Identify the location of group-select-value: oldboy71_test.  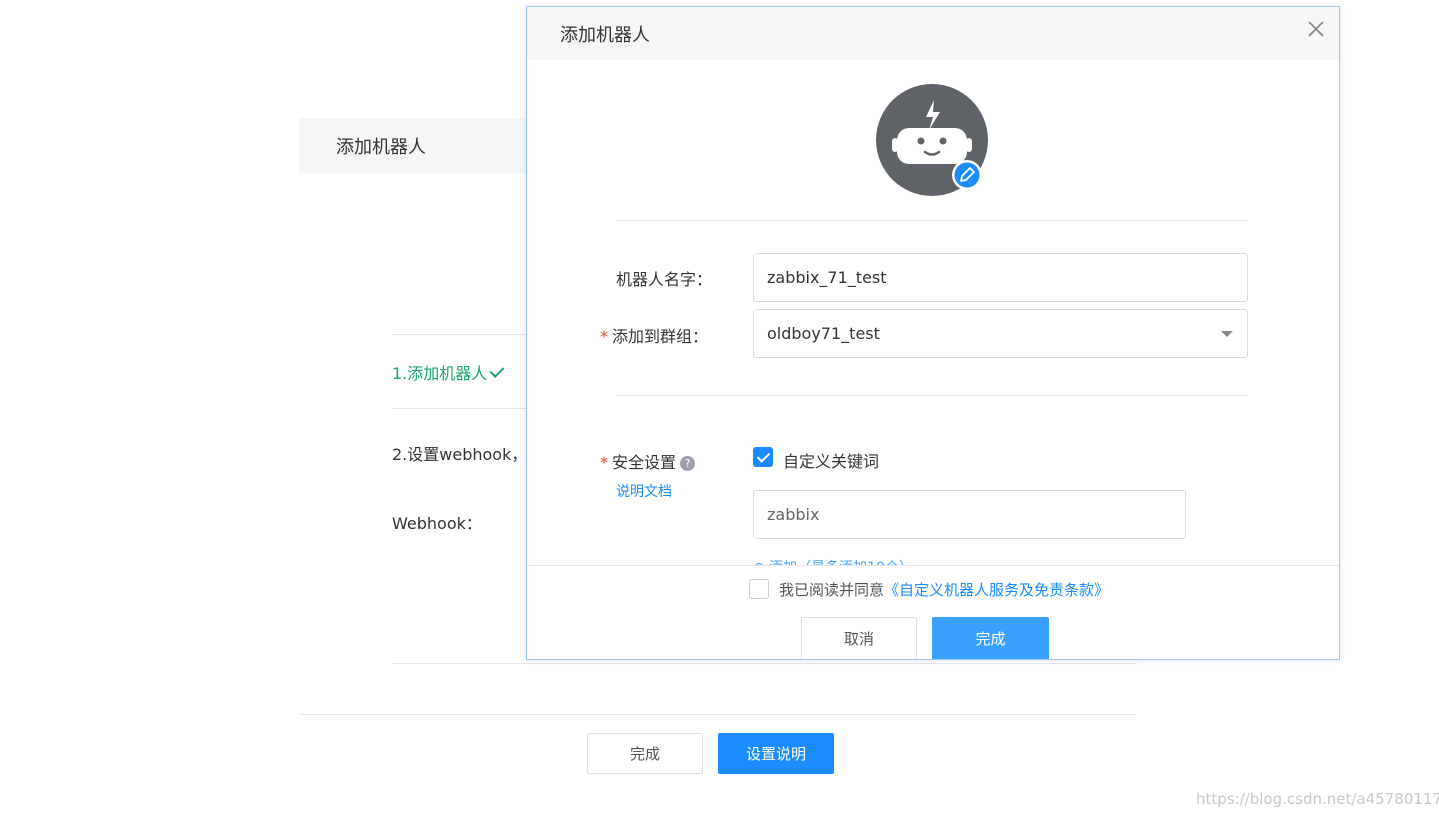
(823, 333).